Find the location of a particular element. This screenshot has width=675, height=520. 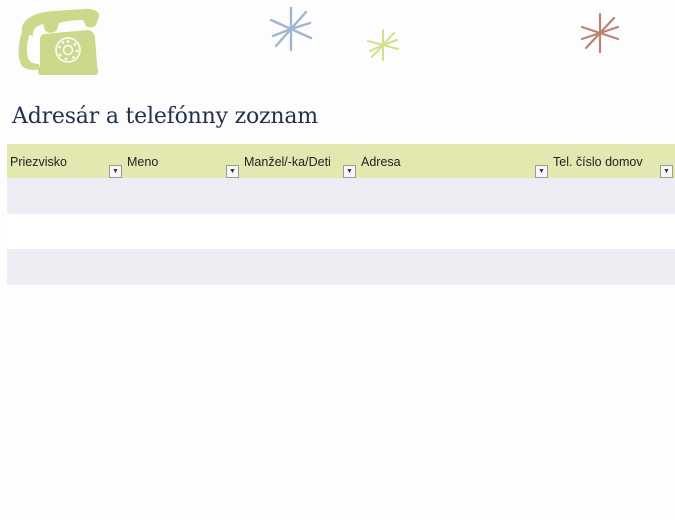

column-header-tel-cislo-domov: Tel. číslo domov ▼ is located at coordinates (612, 161).